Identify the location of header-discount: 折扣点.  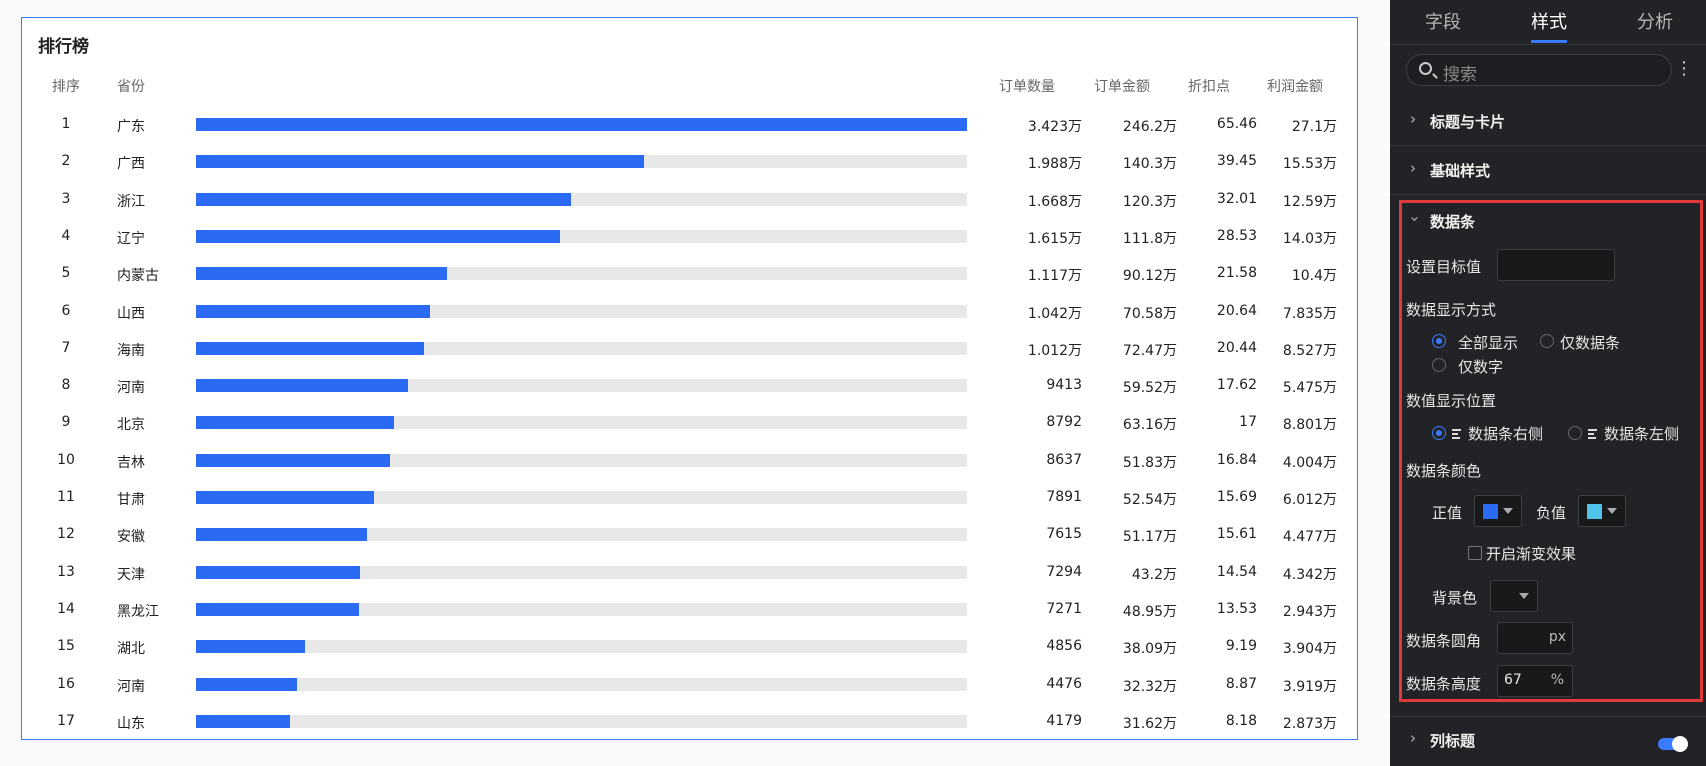
(1209, 86).